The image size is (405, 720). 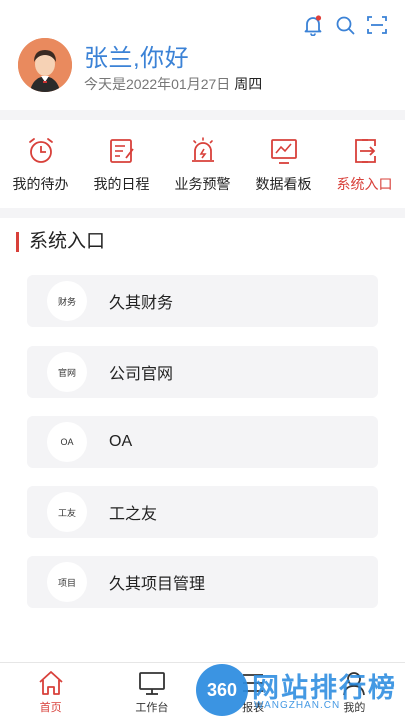 I want to click on quick-item-schedule: 我的日程, so click(x=122, y=165).